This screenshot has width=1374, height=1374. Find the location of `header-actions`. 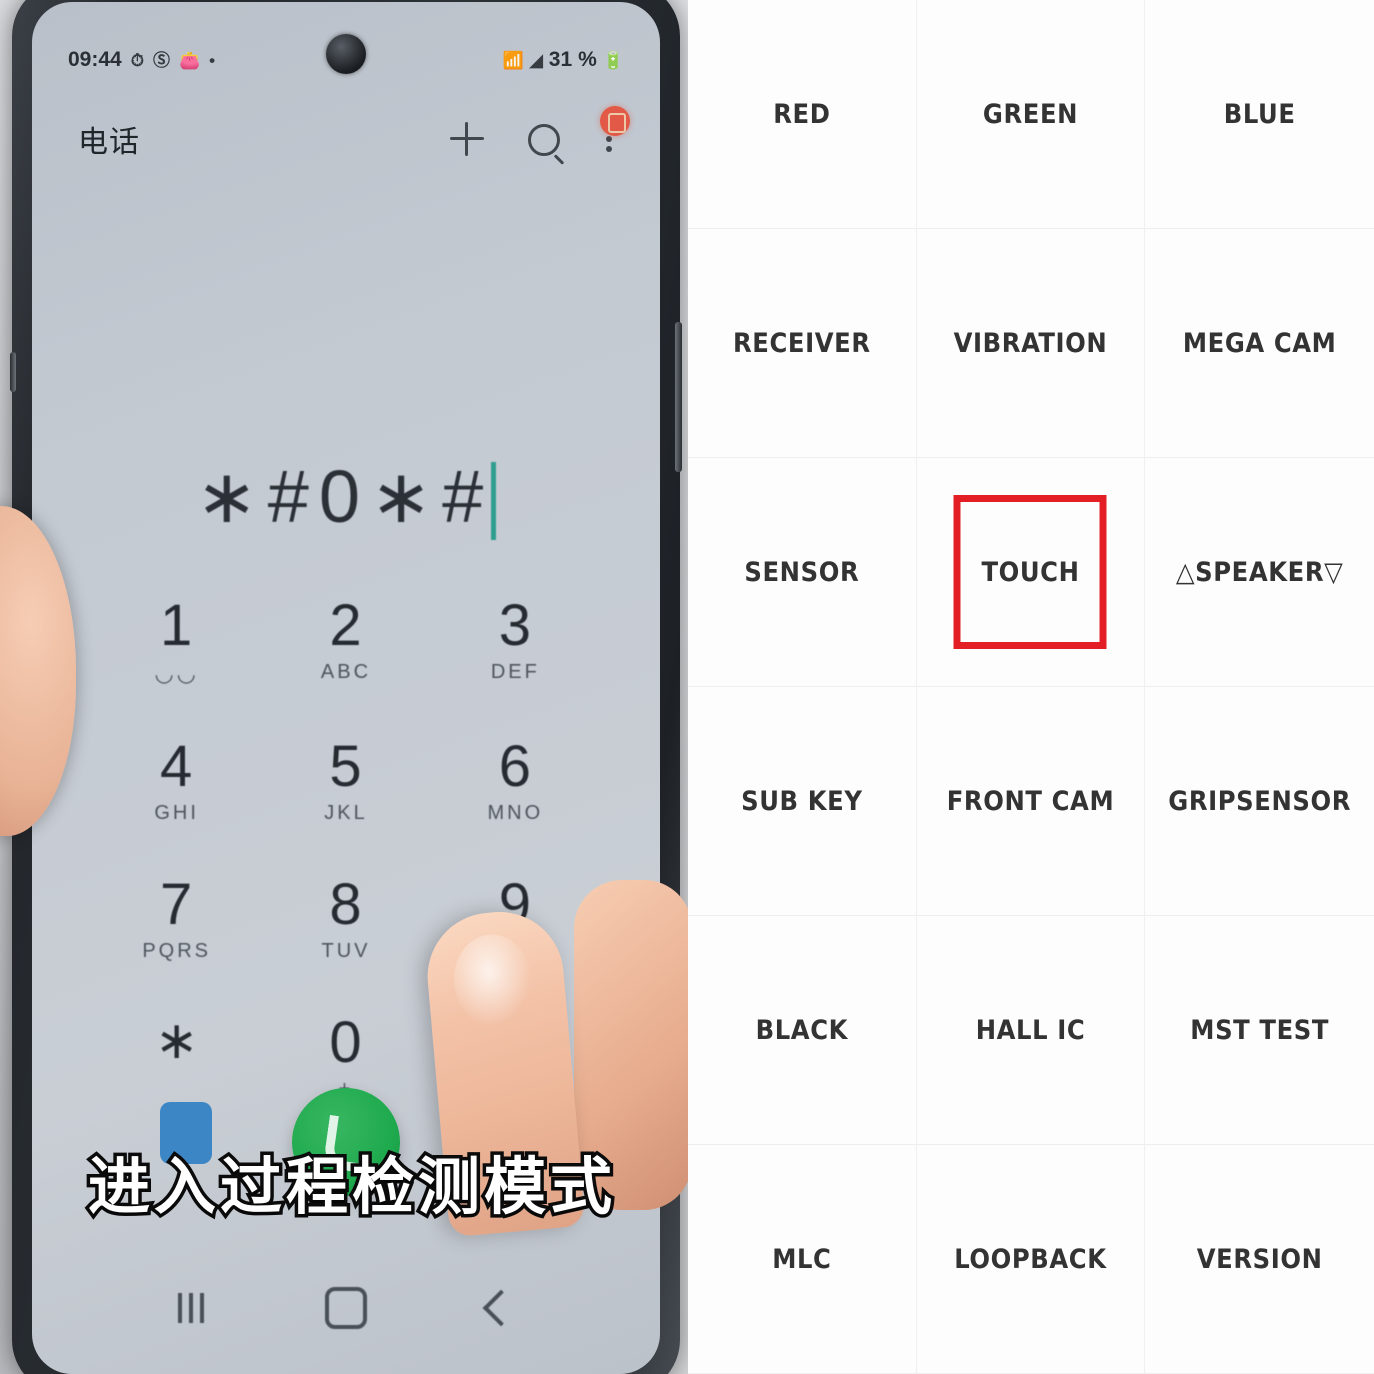

header-actions is located at coordinates (540, 131).